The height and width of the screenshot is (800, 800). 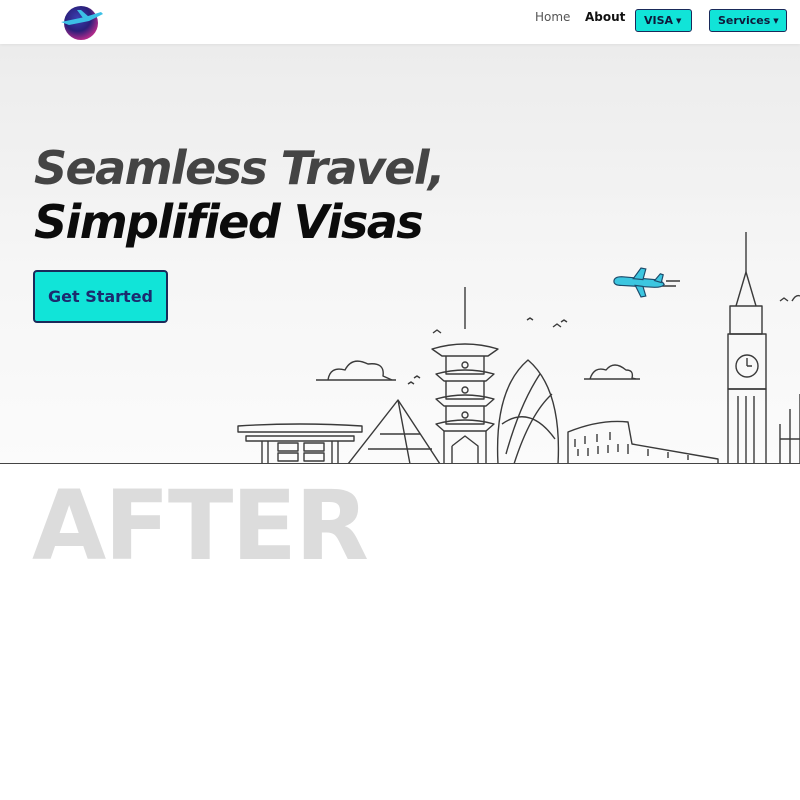 What do you see at coordinates (605, 17) in the screenshot?
I see `nav-about-link: About` at bounding box center [605, 17].